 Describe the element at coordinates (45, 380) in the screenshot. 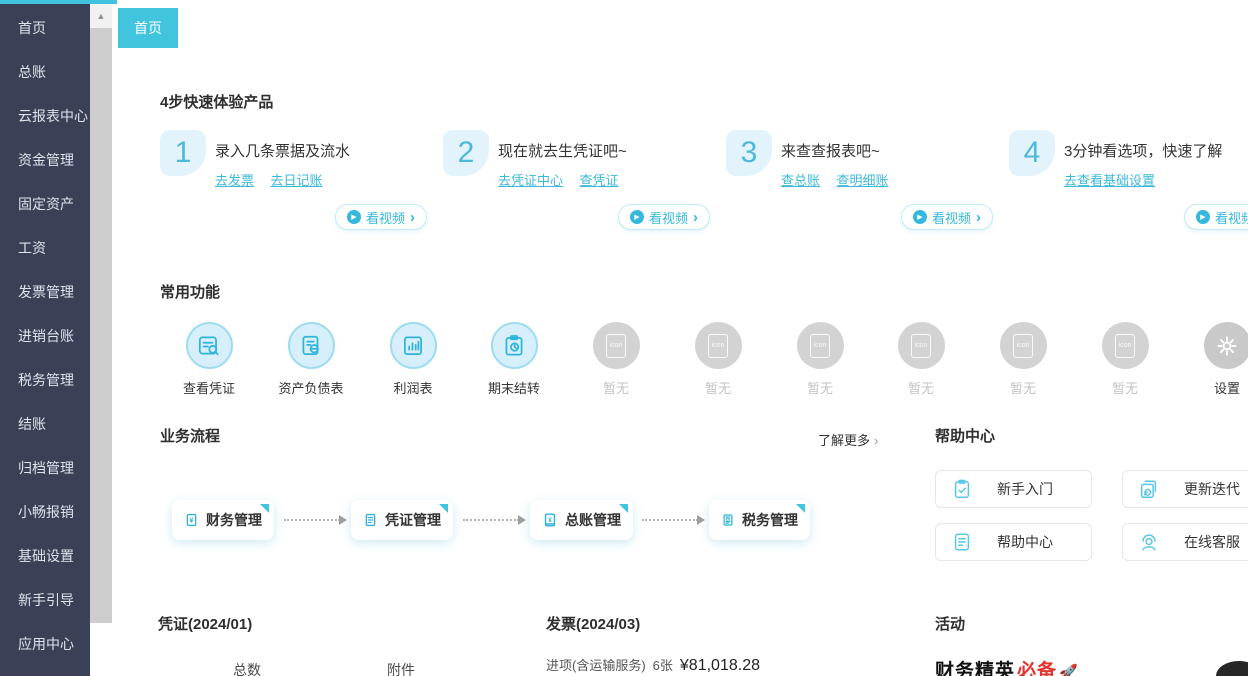

I see `sidebar-item-tax-mgmt: 税务管理` at that location.